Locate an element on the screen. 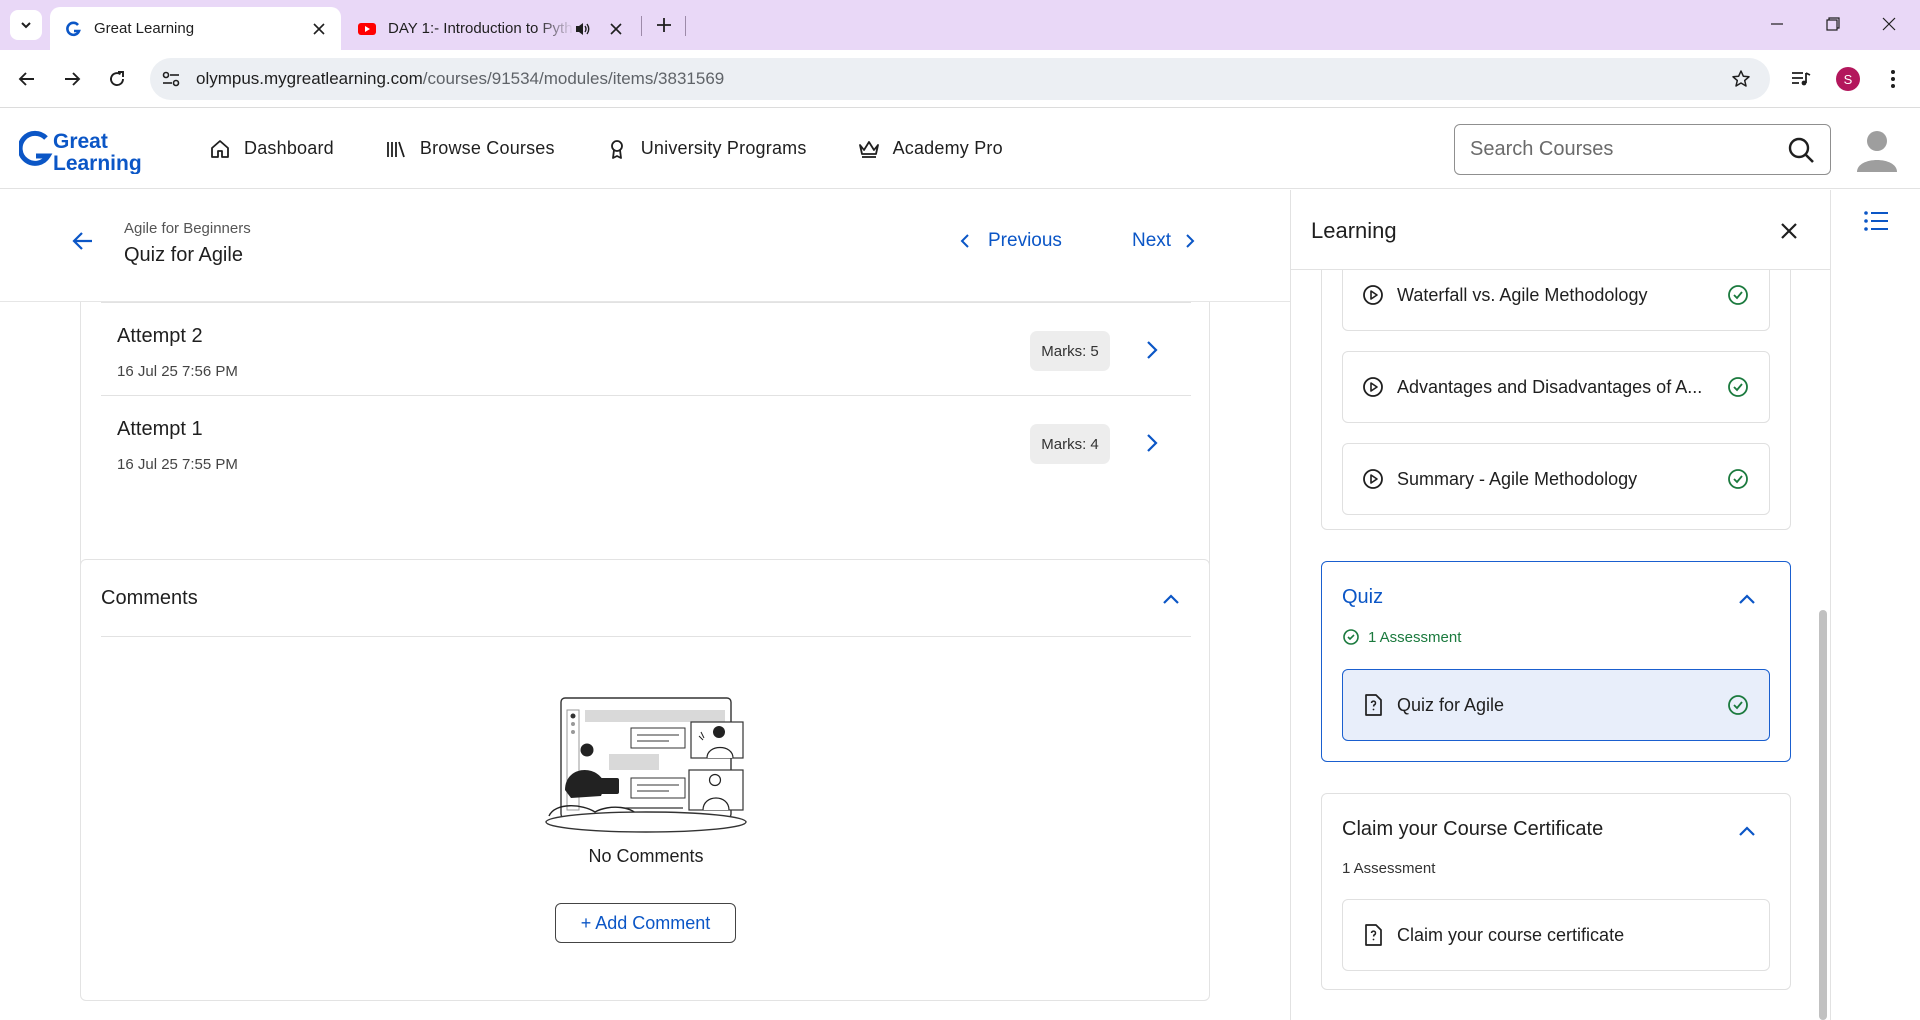  module-subtitle: 1 Assessment is located at coordinates (1388, 868).